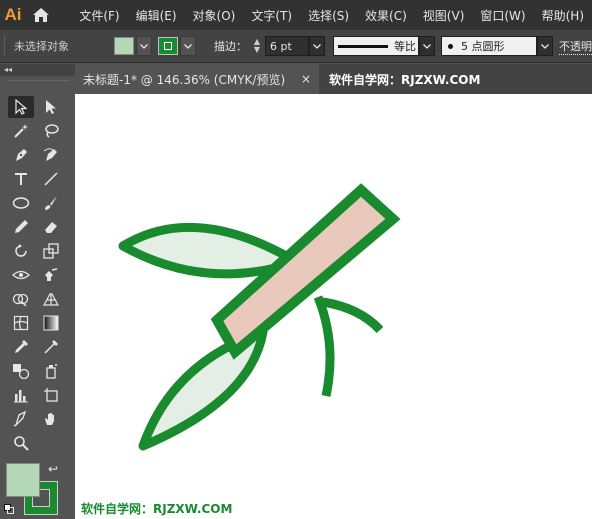  What do you see at coordinates (51, 155) in the screenshot?
I see `curvature-tool-icon` at bounding box center [51, 155].